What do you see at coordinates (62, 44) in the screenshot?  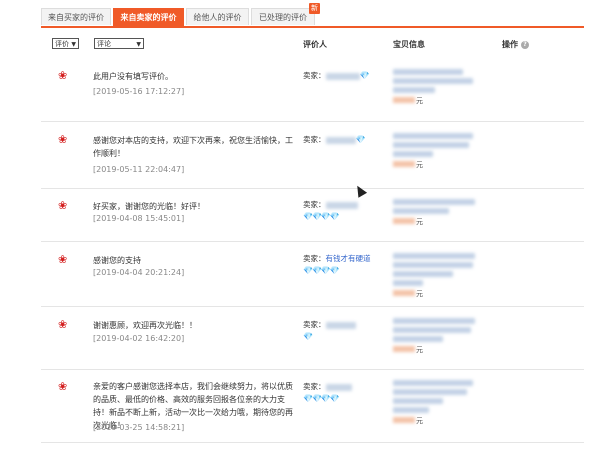 I see `rating-filter-value: 评价` at bounding box center [62, 44].